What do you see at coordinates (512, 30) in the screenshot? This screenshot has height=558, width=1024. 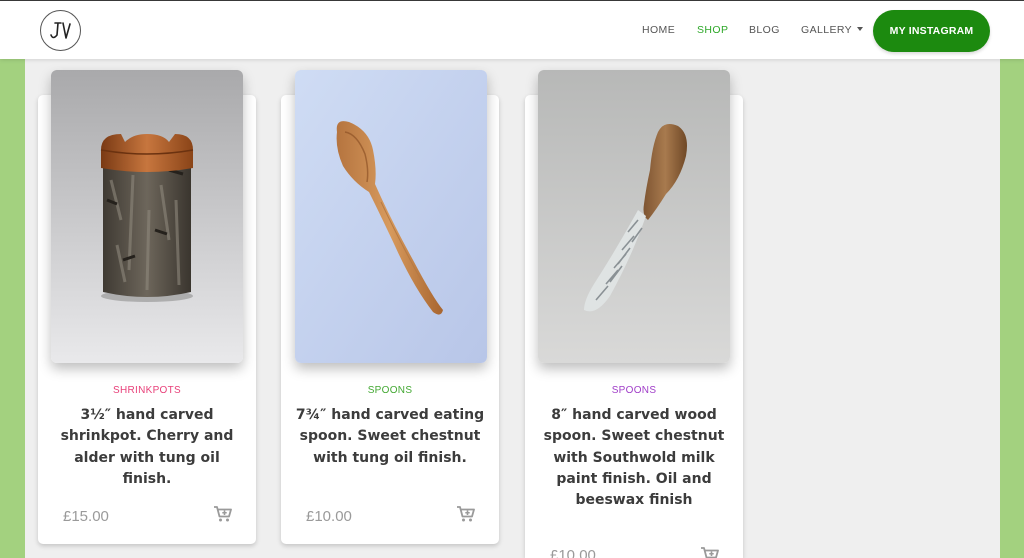 I see `site-header: HOME SHOP BLOG GALLERY MY INSTAGRAM` at bounding box center [512, 30].